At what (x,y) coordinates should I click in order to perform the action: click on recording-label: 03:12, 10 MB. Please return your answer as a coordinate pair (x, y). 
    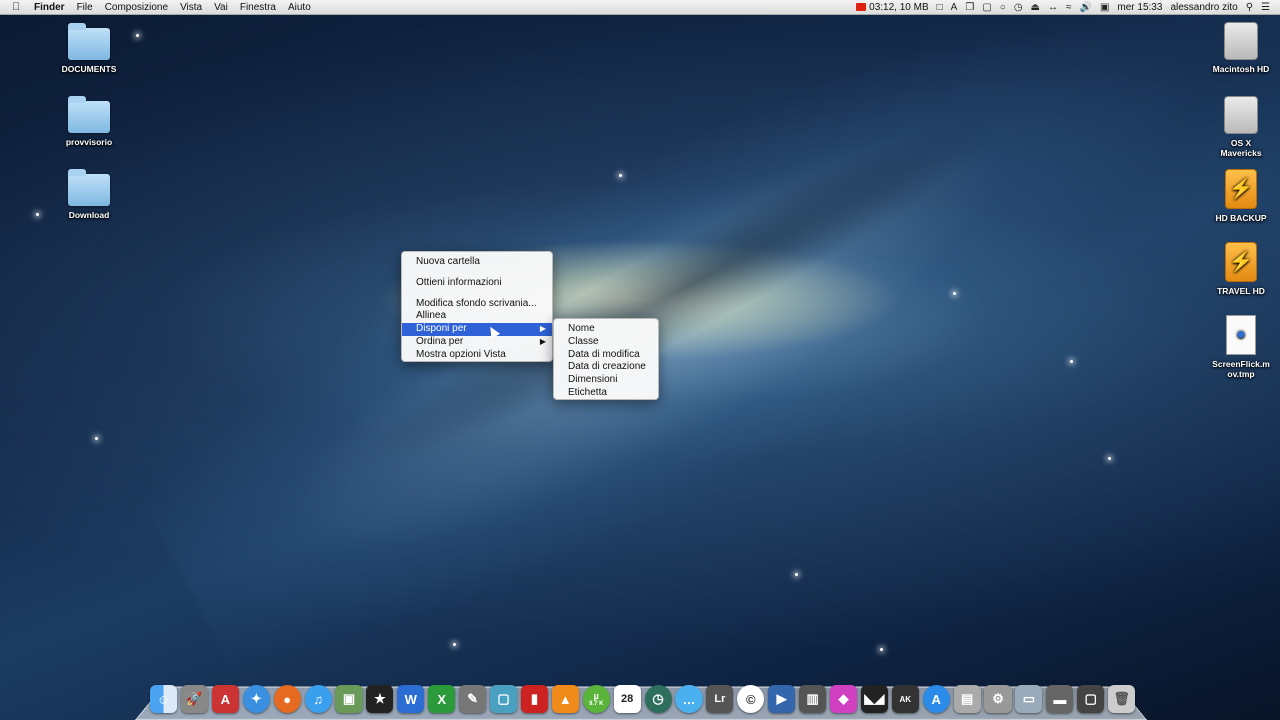
    Looking at the image, I should click on (899, 7).